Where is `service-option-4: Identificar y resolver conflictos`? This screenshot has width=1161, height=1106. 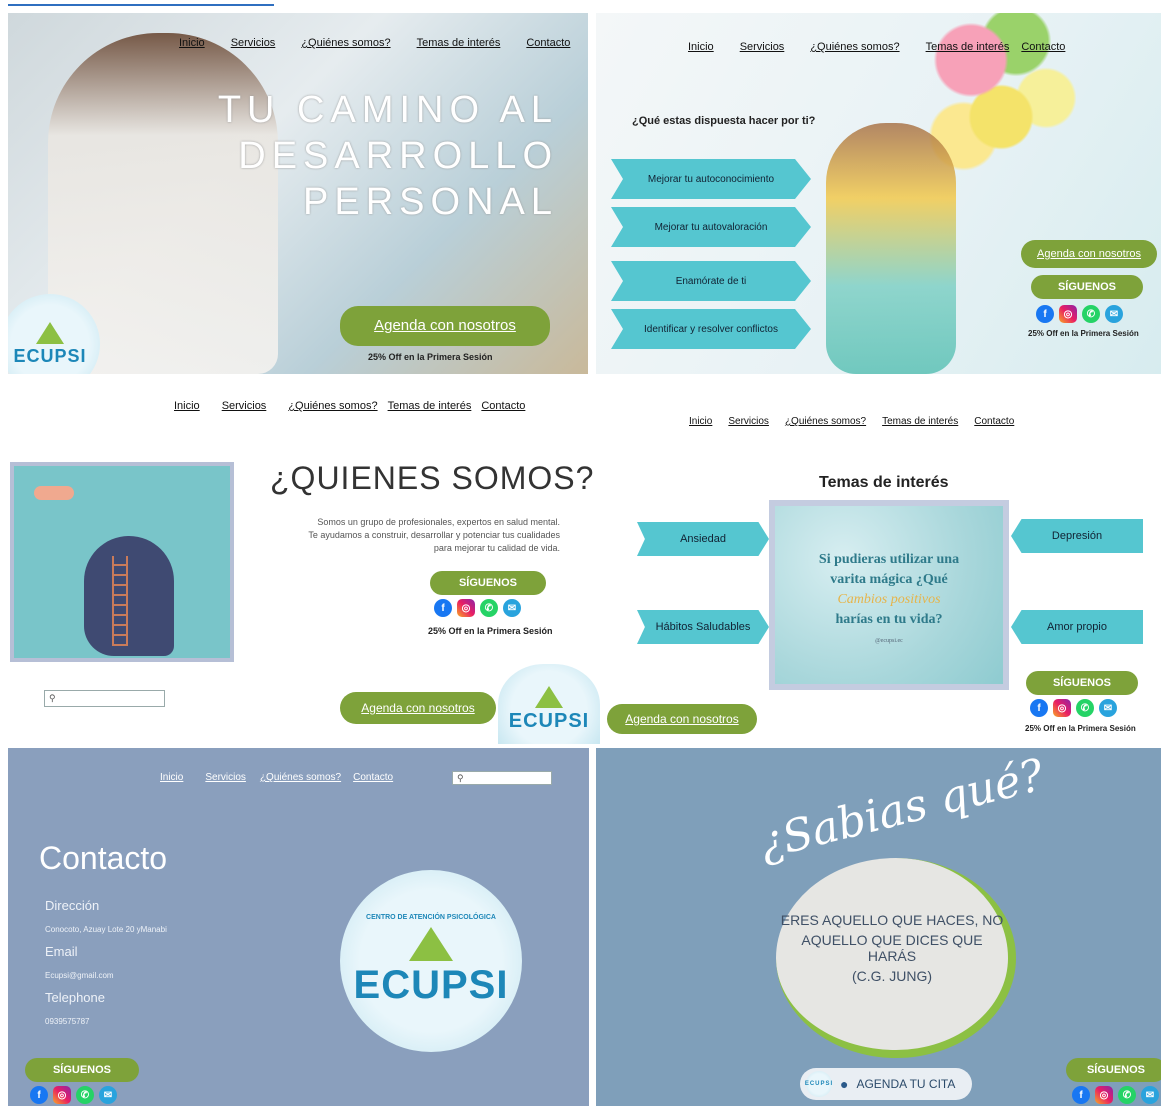 service-option-4: Identificar y resolver conflictos is located at coordinates (711, 329).